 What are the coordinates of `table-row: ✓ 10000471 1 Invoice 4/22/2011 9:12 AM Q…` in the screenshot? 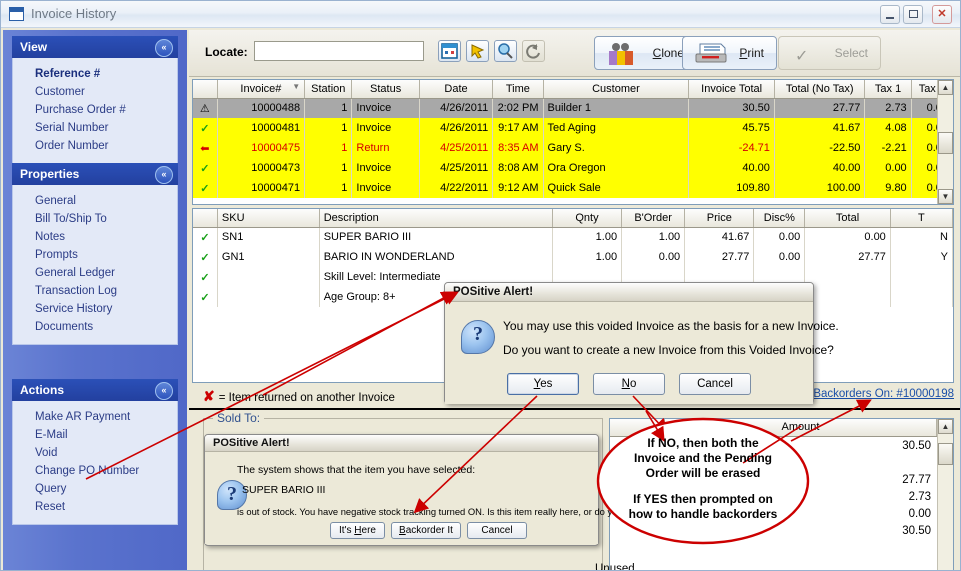 It's located at (573, 188).